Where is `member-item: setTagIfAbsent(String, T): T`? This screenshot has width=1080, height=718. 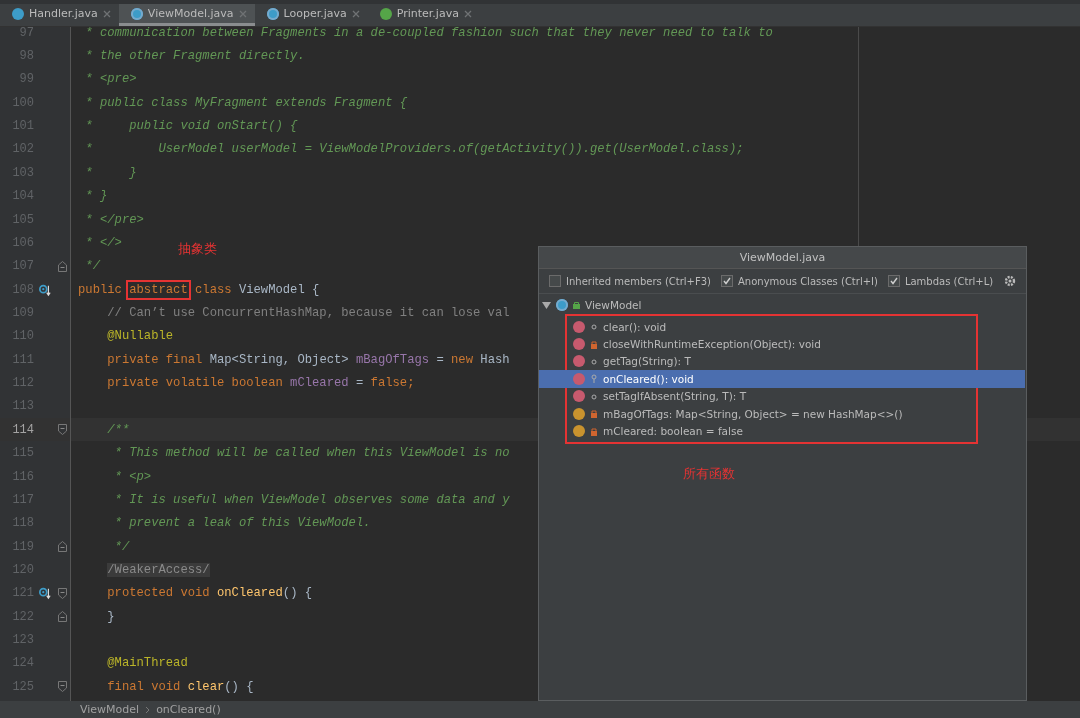 member-item: setTagIfAbsent(String, T): T is located at coordinates (782, 396).